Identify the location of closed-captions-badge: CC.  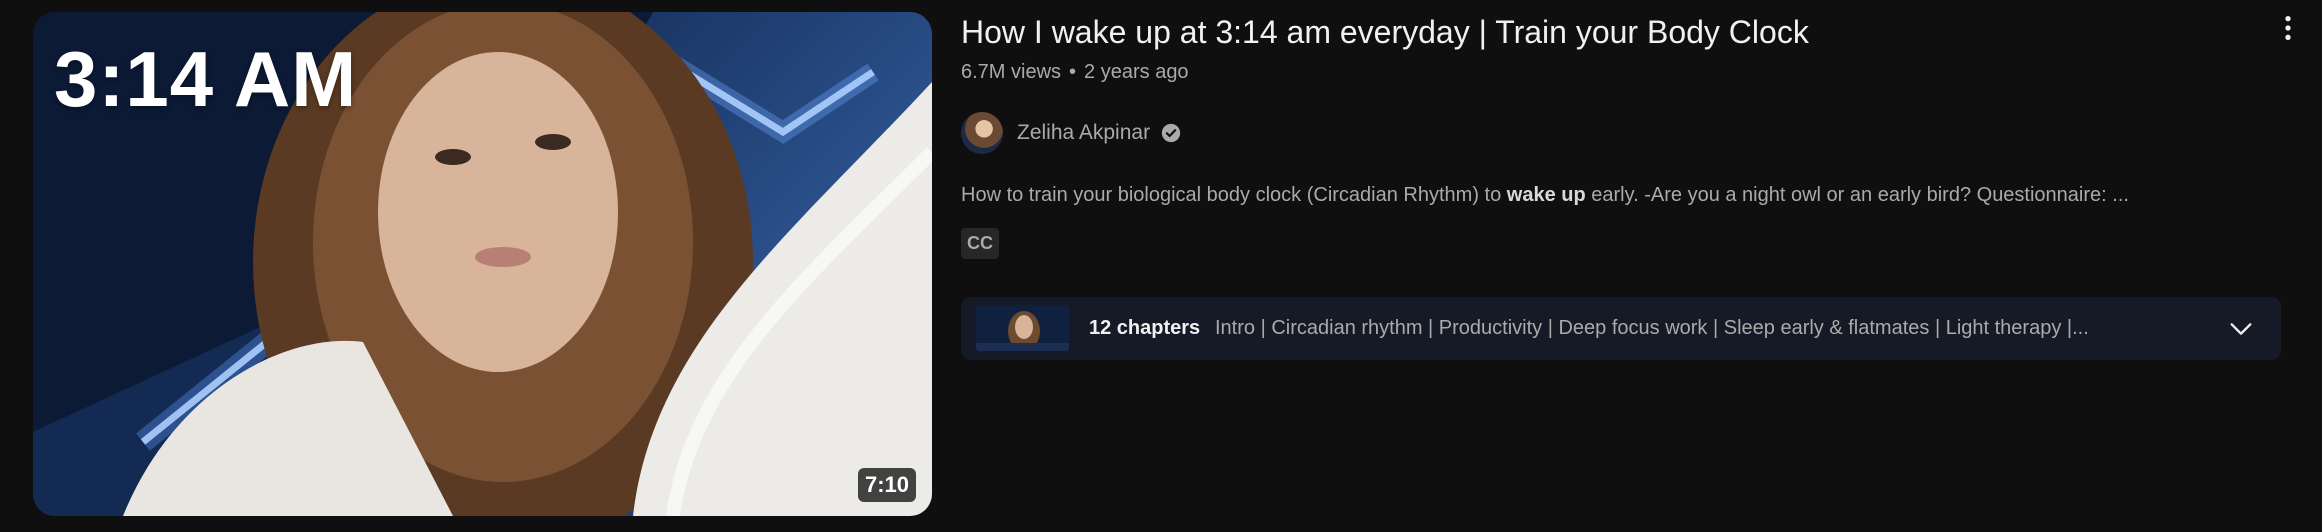
(980, 243).